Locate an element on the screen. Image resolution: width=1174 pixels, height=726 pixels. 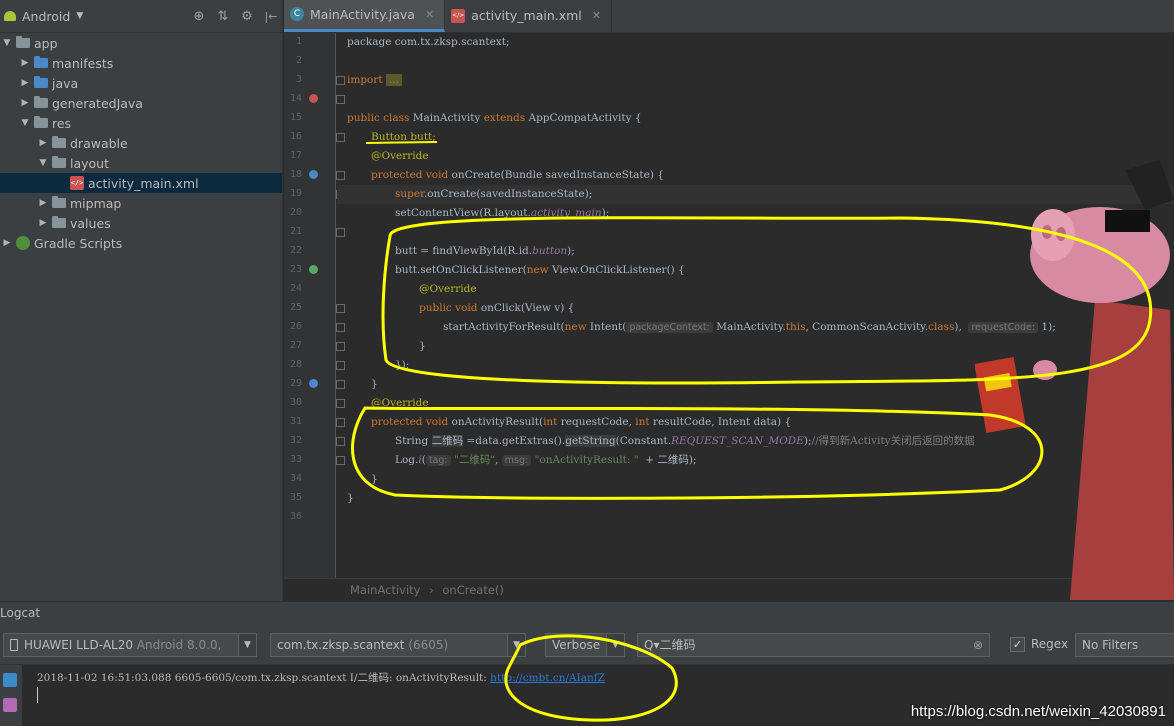
tree-item-label: layout is located at coordinates (90, 163).